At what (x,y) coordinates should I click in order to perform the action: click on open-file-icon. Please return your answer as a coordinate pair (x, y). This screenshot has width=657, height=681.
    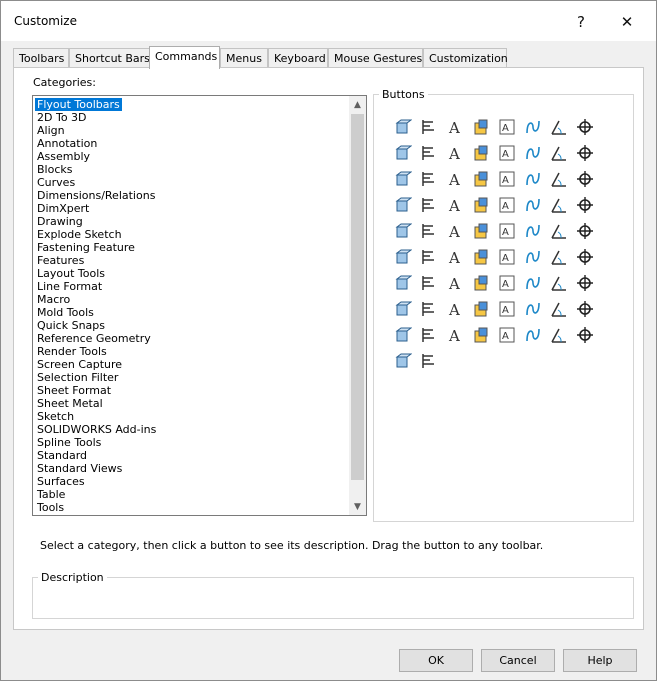
    Looking at the image, I should click on (429, 231).